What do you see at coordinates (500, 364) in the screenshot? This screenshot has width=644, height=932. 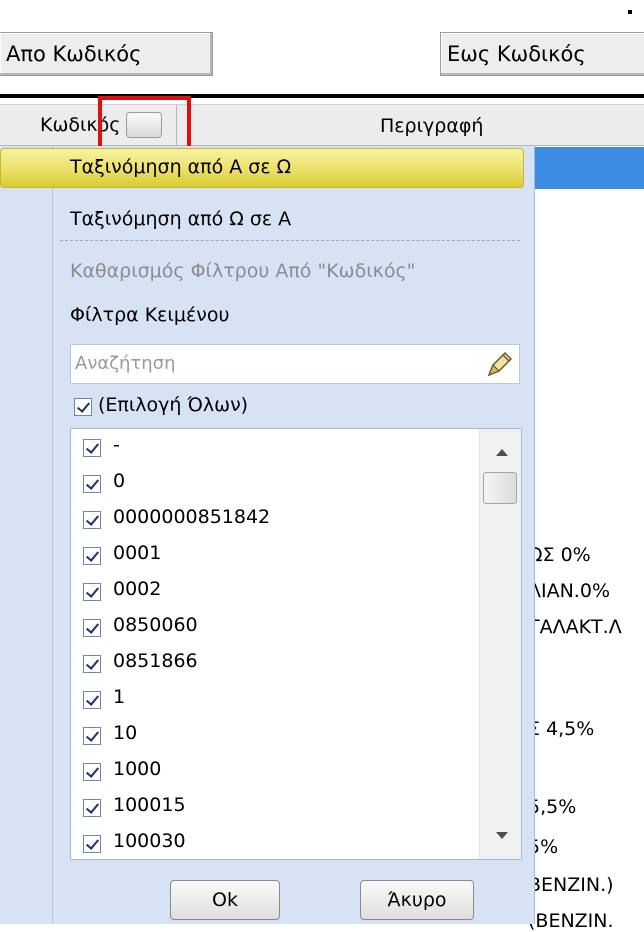 I see `clear-search-icon` at bounding box center [500, 364].